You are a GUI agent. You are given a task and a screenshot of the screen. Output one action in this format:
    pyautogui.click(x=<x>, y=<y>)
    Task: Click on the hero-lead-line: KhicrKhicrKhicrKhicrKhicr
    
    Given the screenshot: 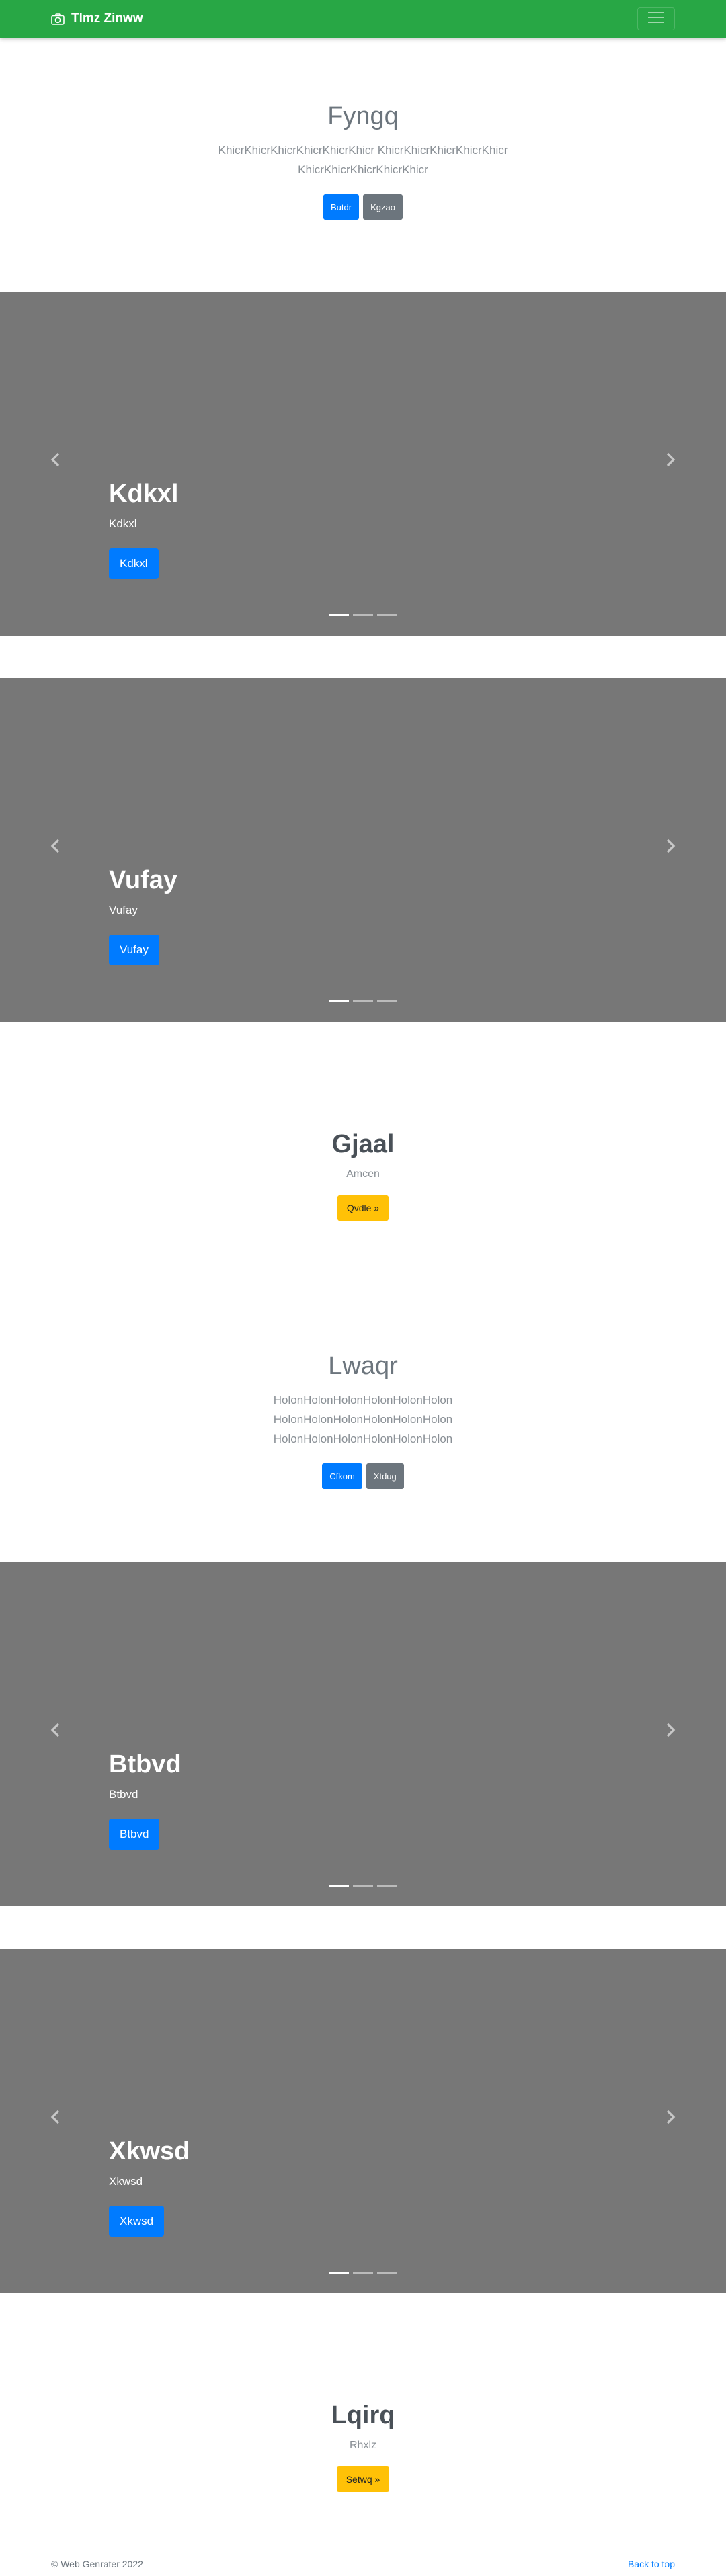 What is the action you would take?
    pyautogui.click(x=363, y=169)
    